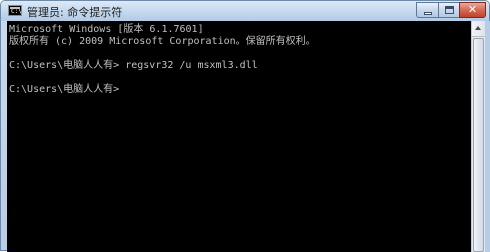  What do you see at coordinates (487, 136) in the screenshot?
I see `window-frame-right` at bounding box center [487, 136].